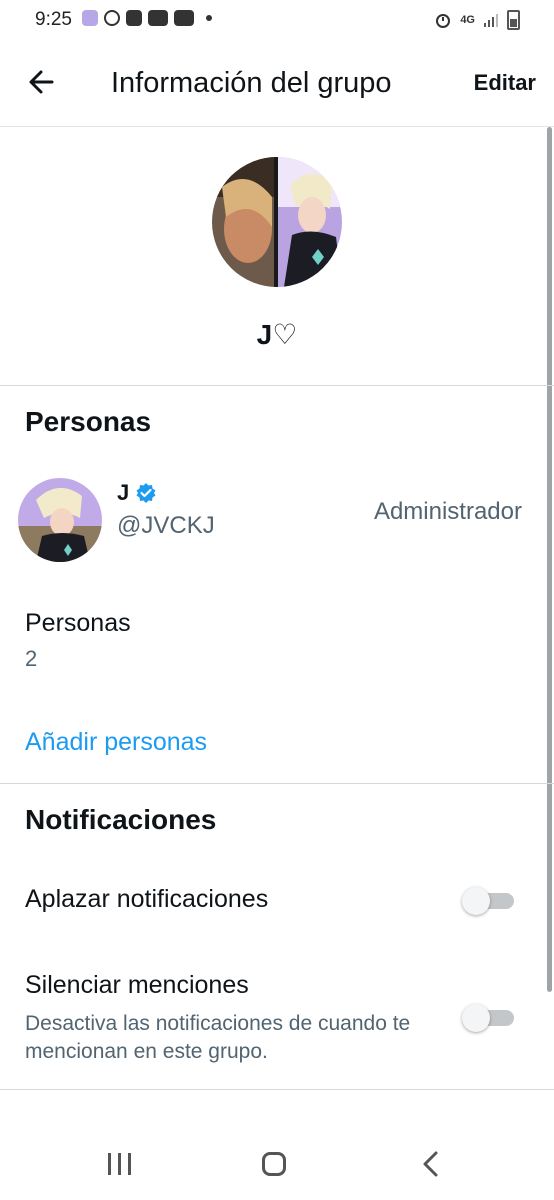 The width and height of the screenshot is (554, 1200). What do you see at coordinates (147, 899) in the screenshot?
I see `snooze-notifications-label: Aplazar notificaciones` at bounding box center [147, 899].